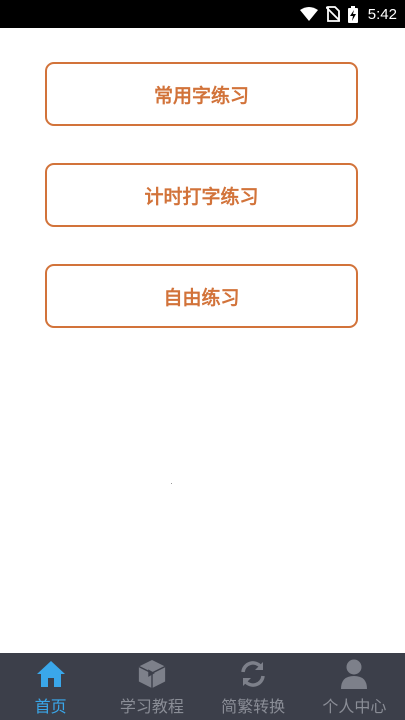 Image resolution: width=405 pixels, height=720 pixels. I want to click on menu-button-label: 计时打字练习, so click(201, 196).